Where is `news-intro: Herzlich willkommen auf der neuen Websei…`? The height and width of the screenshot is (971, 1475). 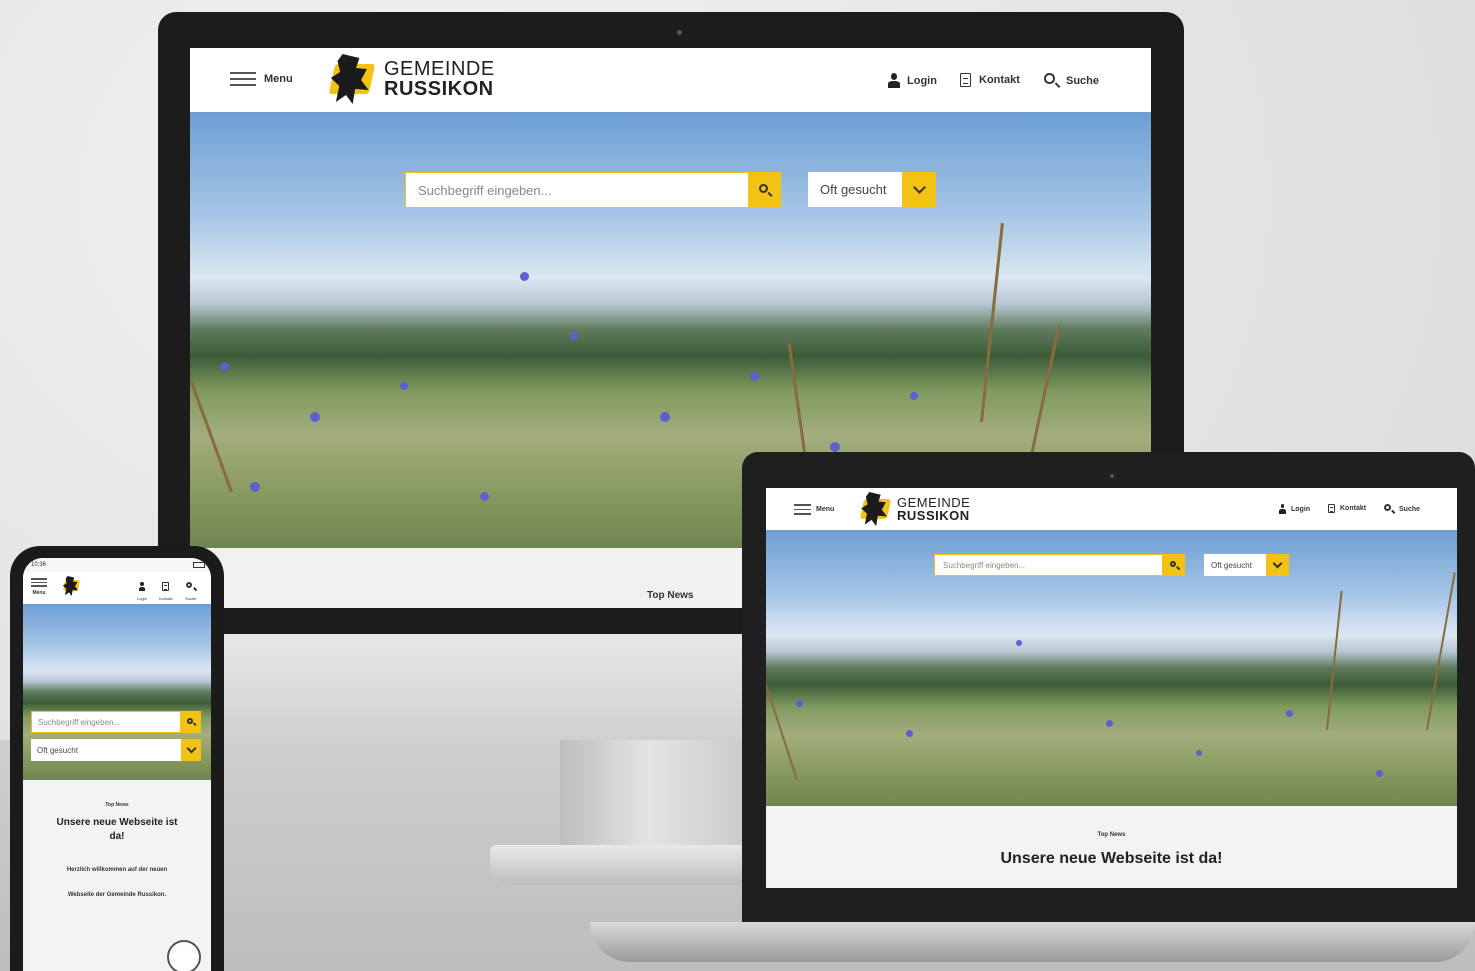 news-intro: Herzlich willkommen auf der neuen Websei… is located at coordinates (117, 883).